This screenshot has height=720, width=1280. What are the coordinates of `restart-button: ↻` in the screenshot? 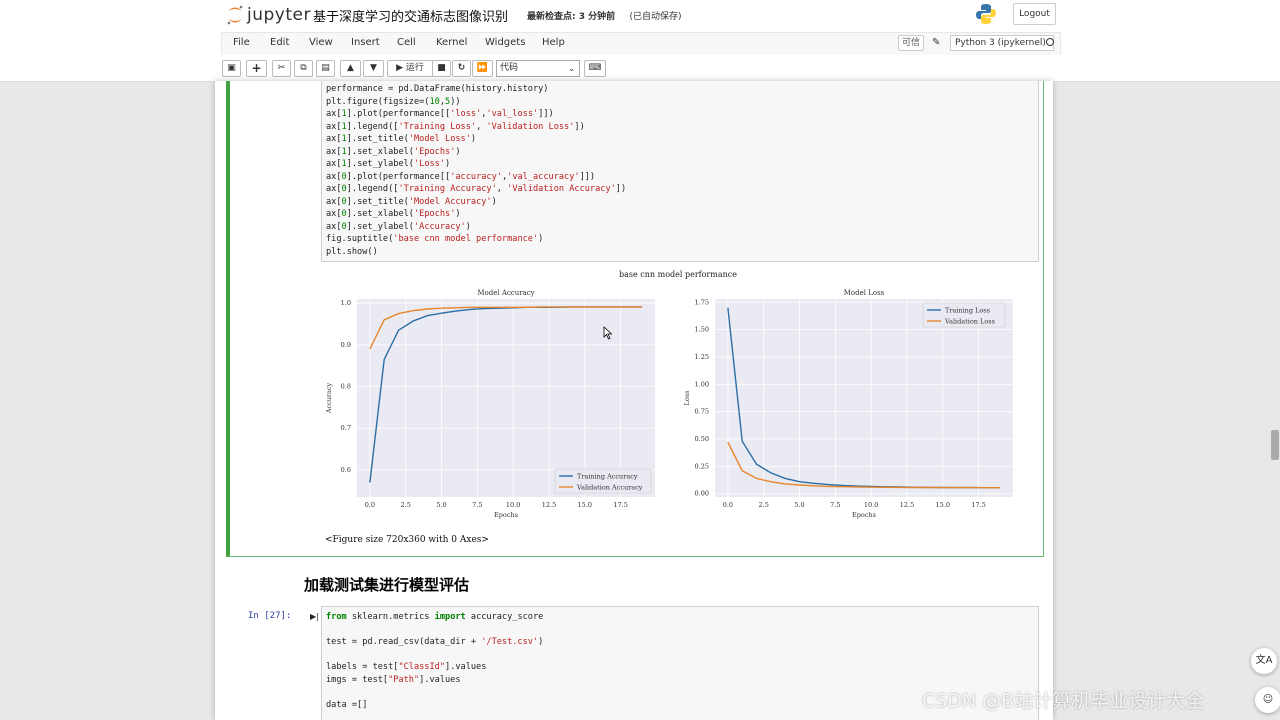 It's located at (461, 68).